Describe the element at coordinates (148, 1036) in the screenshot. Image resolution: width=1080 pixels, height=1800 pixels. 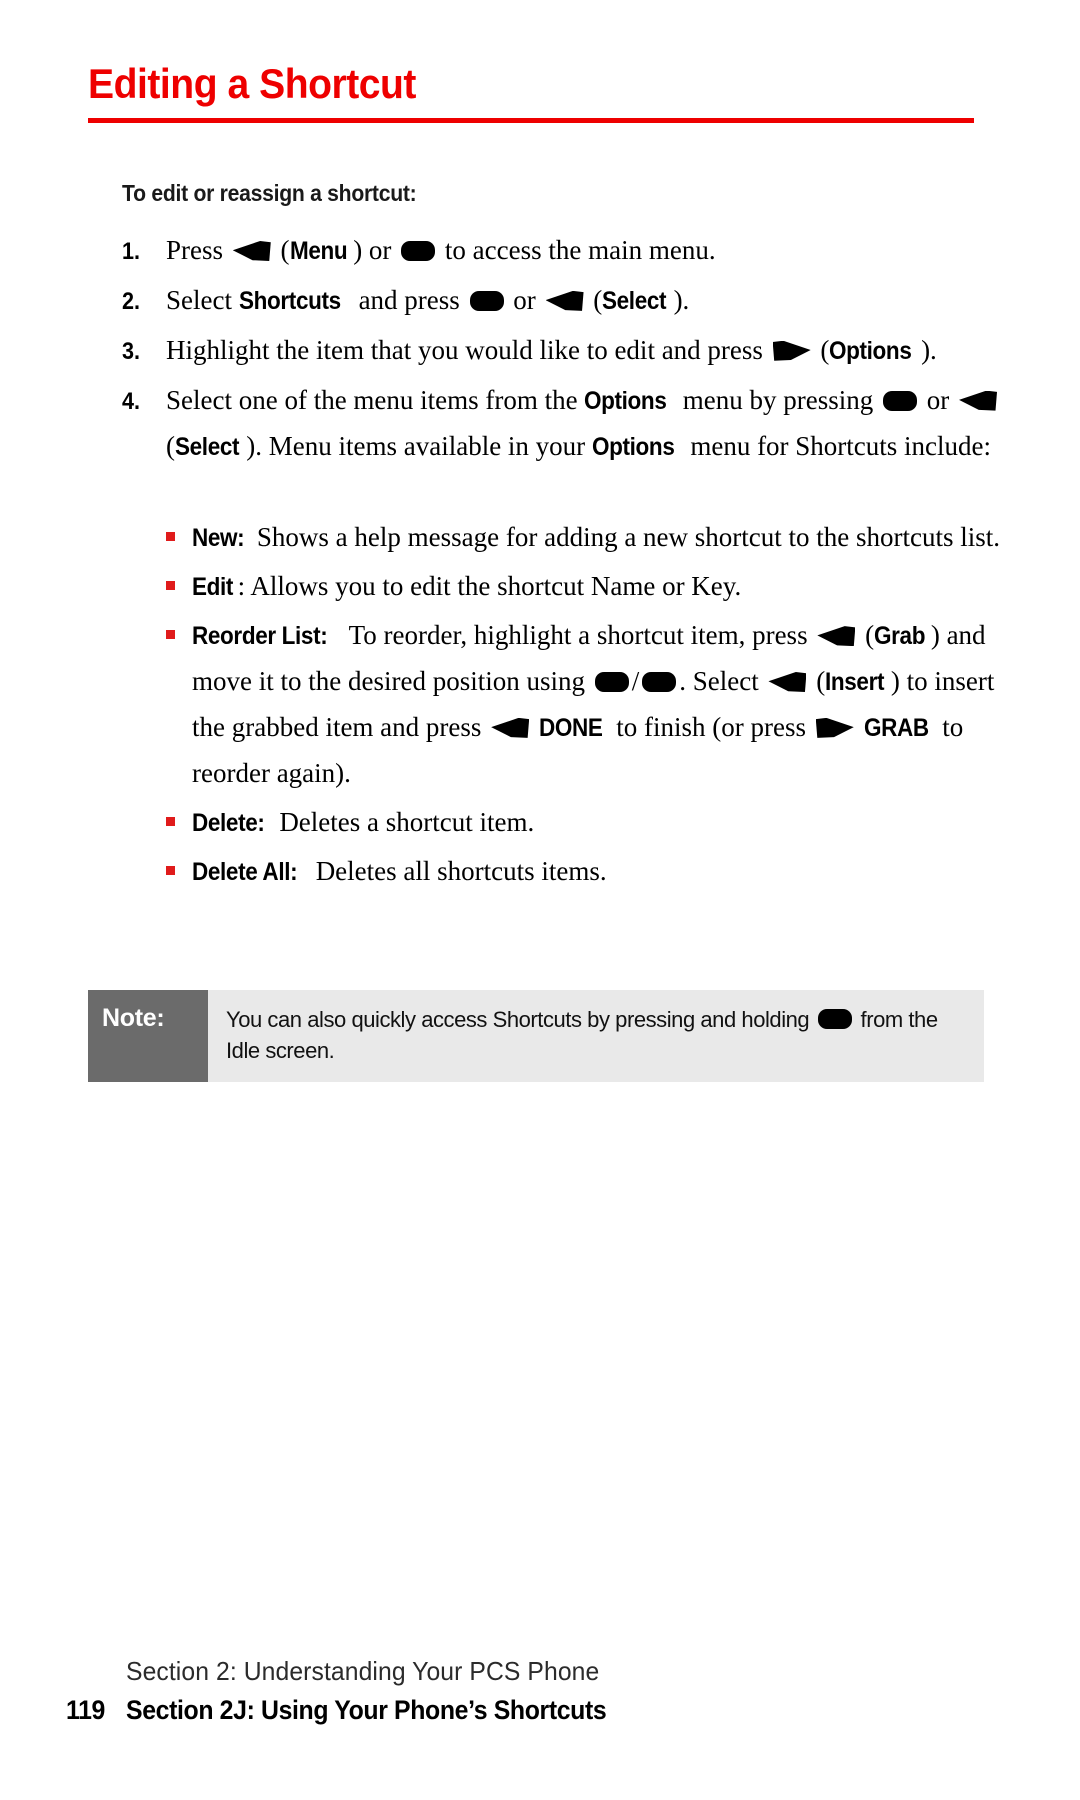
I see `note-label: Note:` at that location.